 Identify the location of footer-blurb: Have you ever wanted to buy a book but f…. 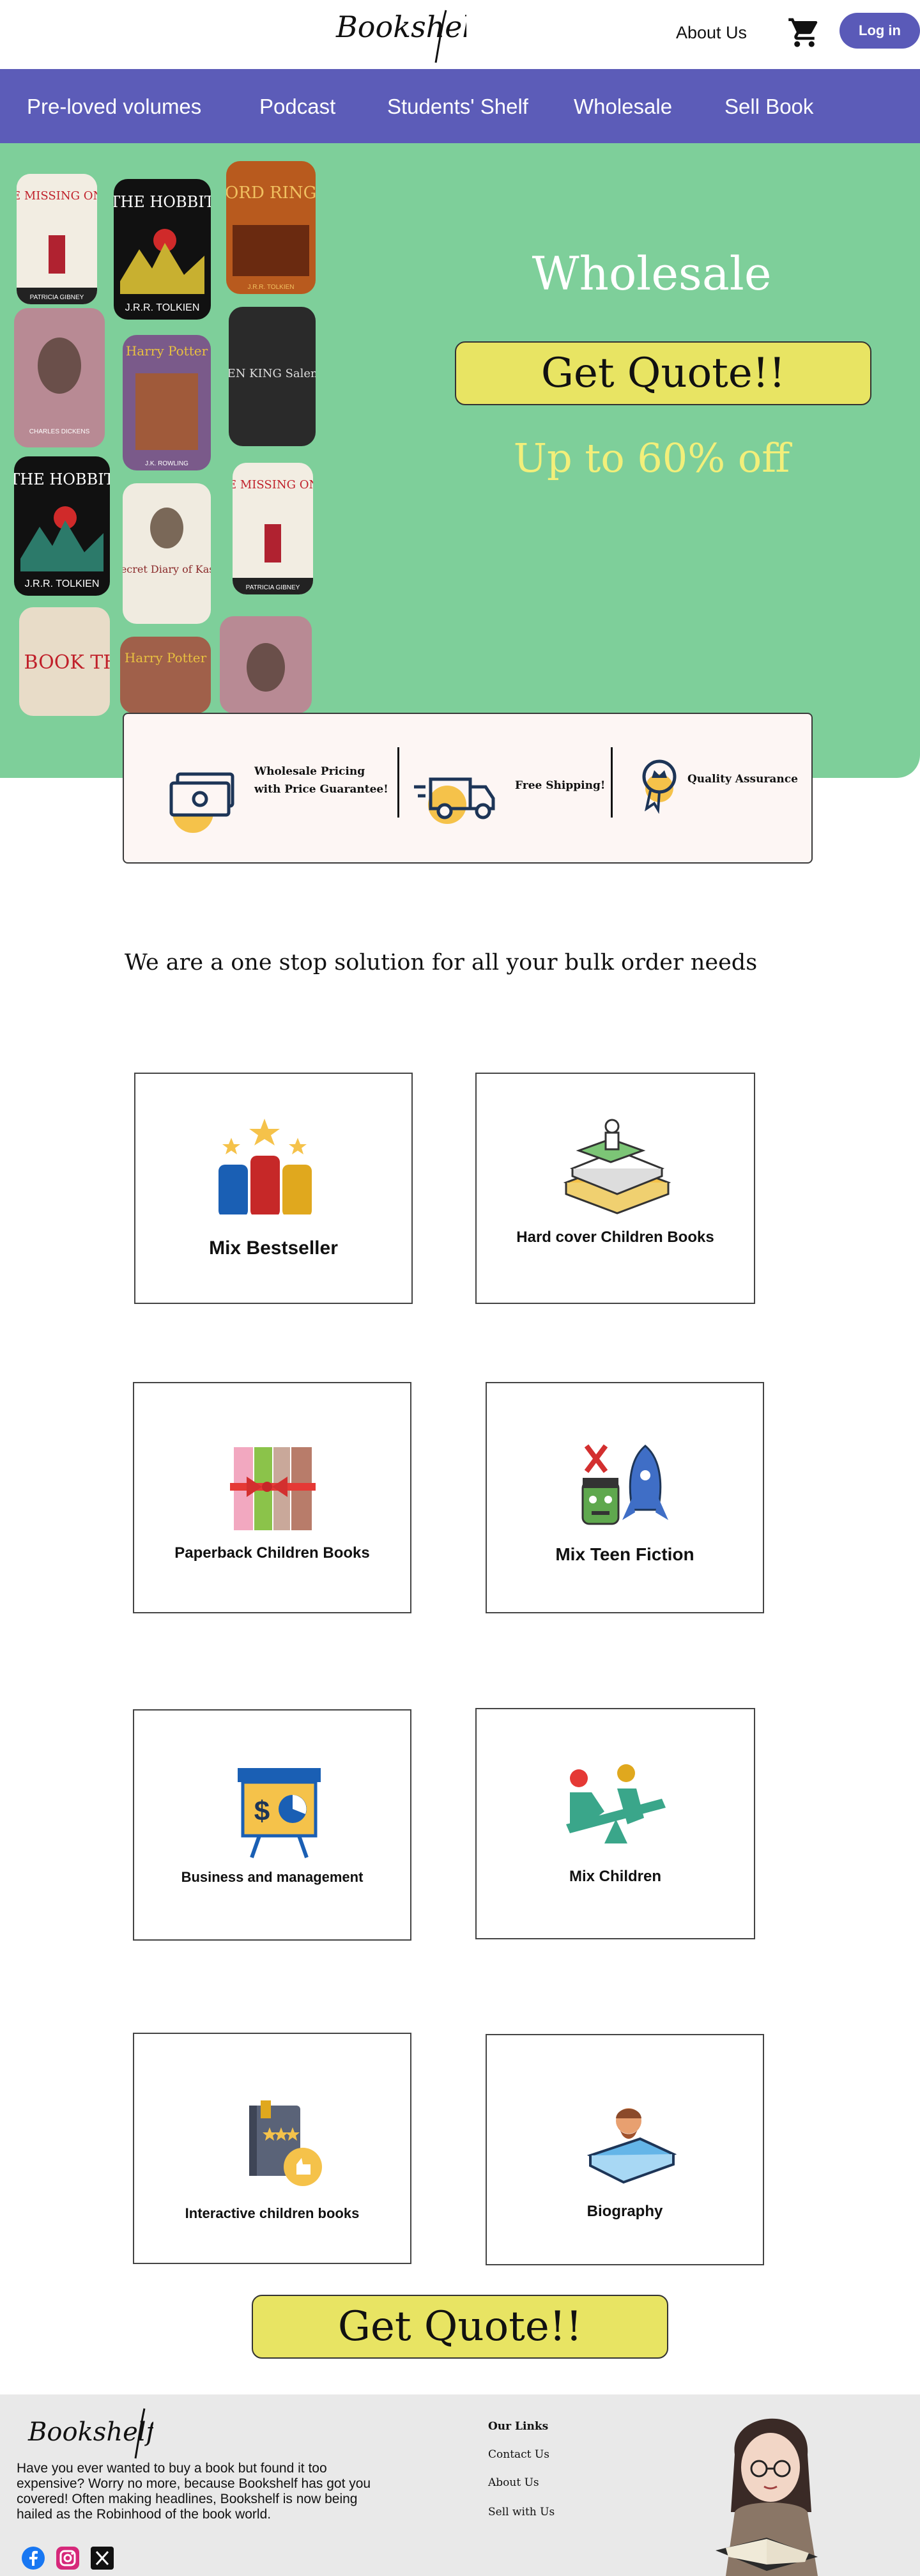
(194, 2491).